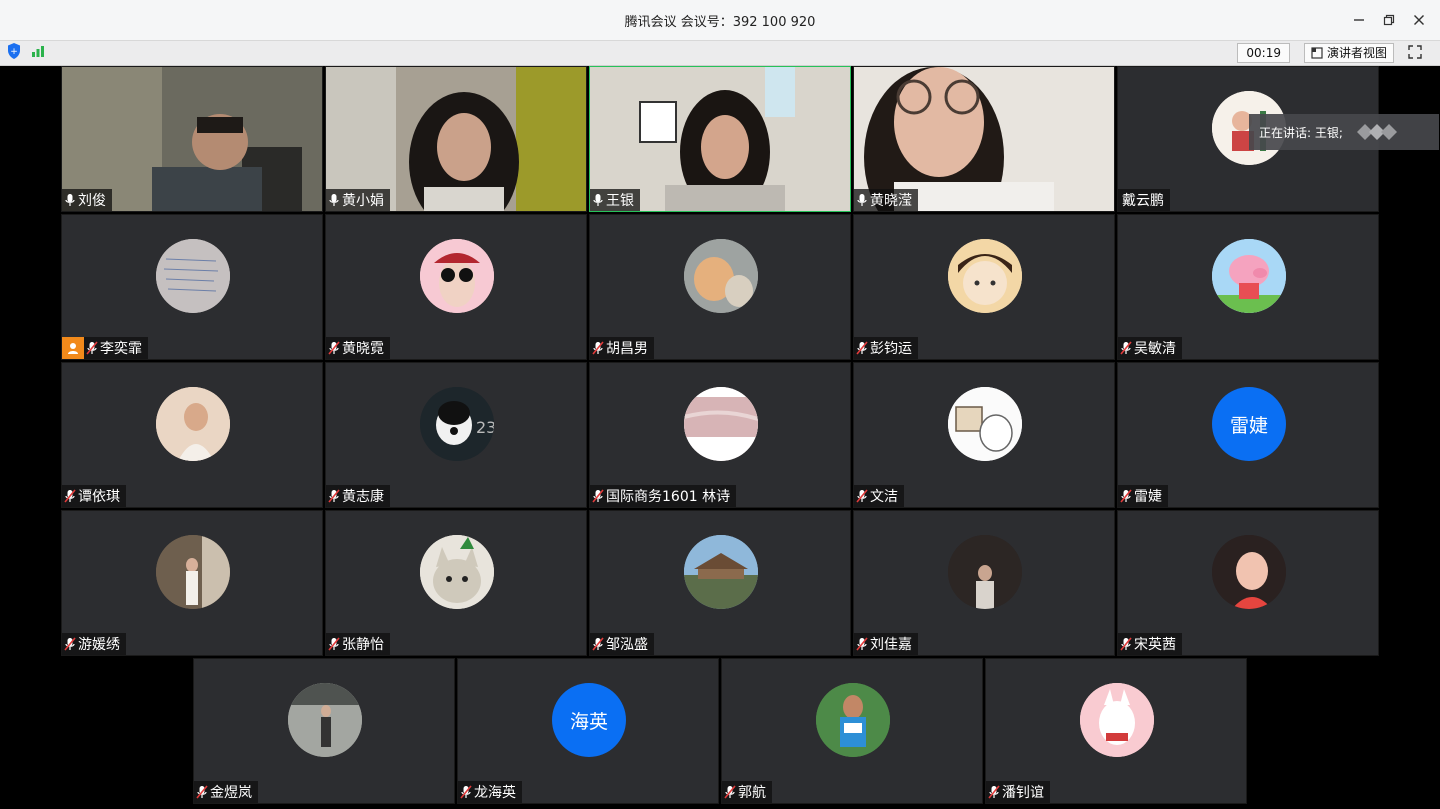  I want to click on participant-name: 郭航, so click(752, 793).